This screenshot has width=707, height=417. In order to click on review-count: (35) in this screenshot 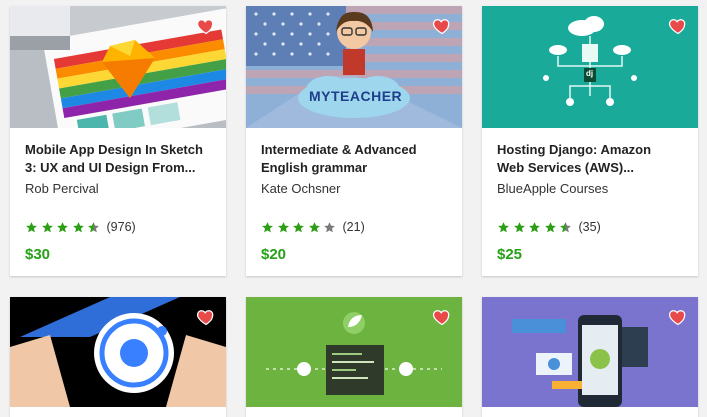, I will do `click(589, 227)`.